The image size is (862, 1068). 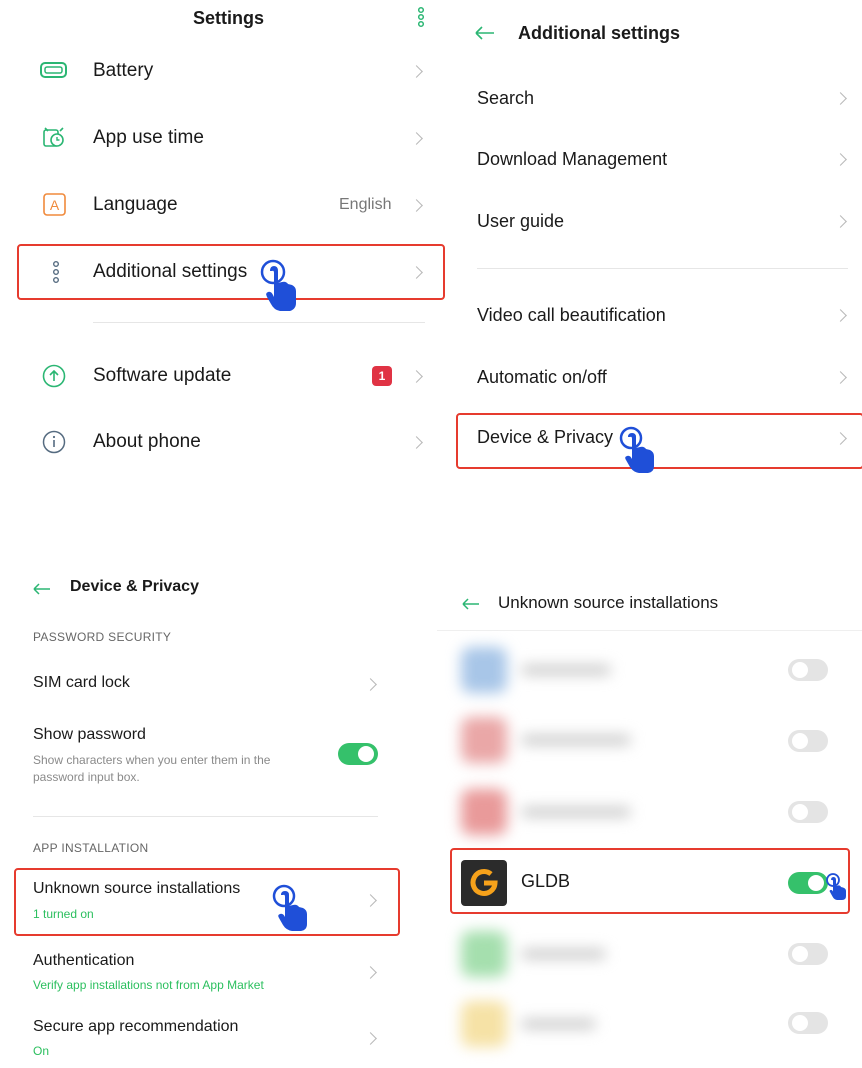 I want to click on menu-item-label: Automatic on/off, so click(x=542, y=377).